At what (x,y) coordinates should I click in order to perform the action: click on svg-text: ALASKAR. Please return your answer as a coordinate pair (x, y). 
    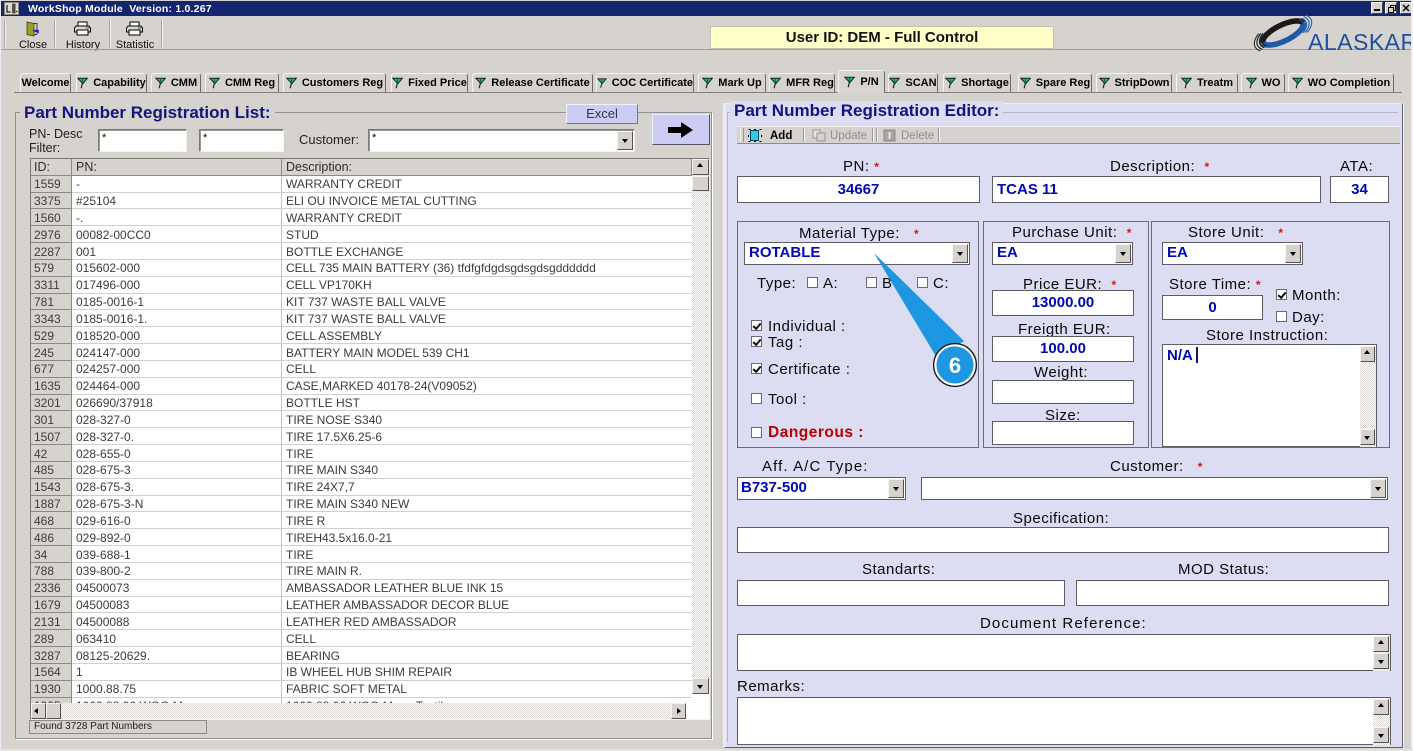
    Looking at the image, I should click on (1360, 42).